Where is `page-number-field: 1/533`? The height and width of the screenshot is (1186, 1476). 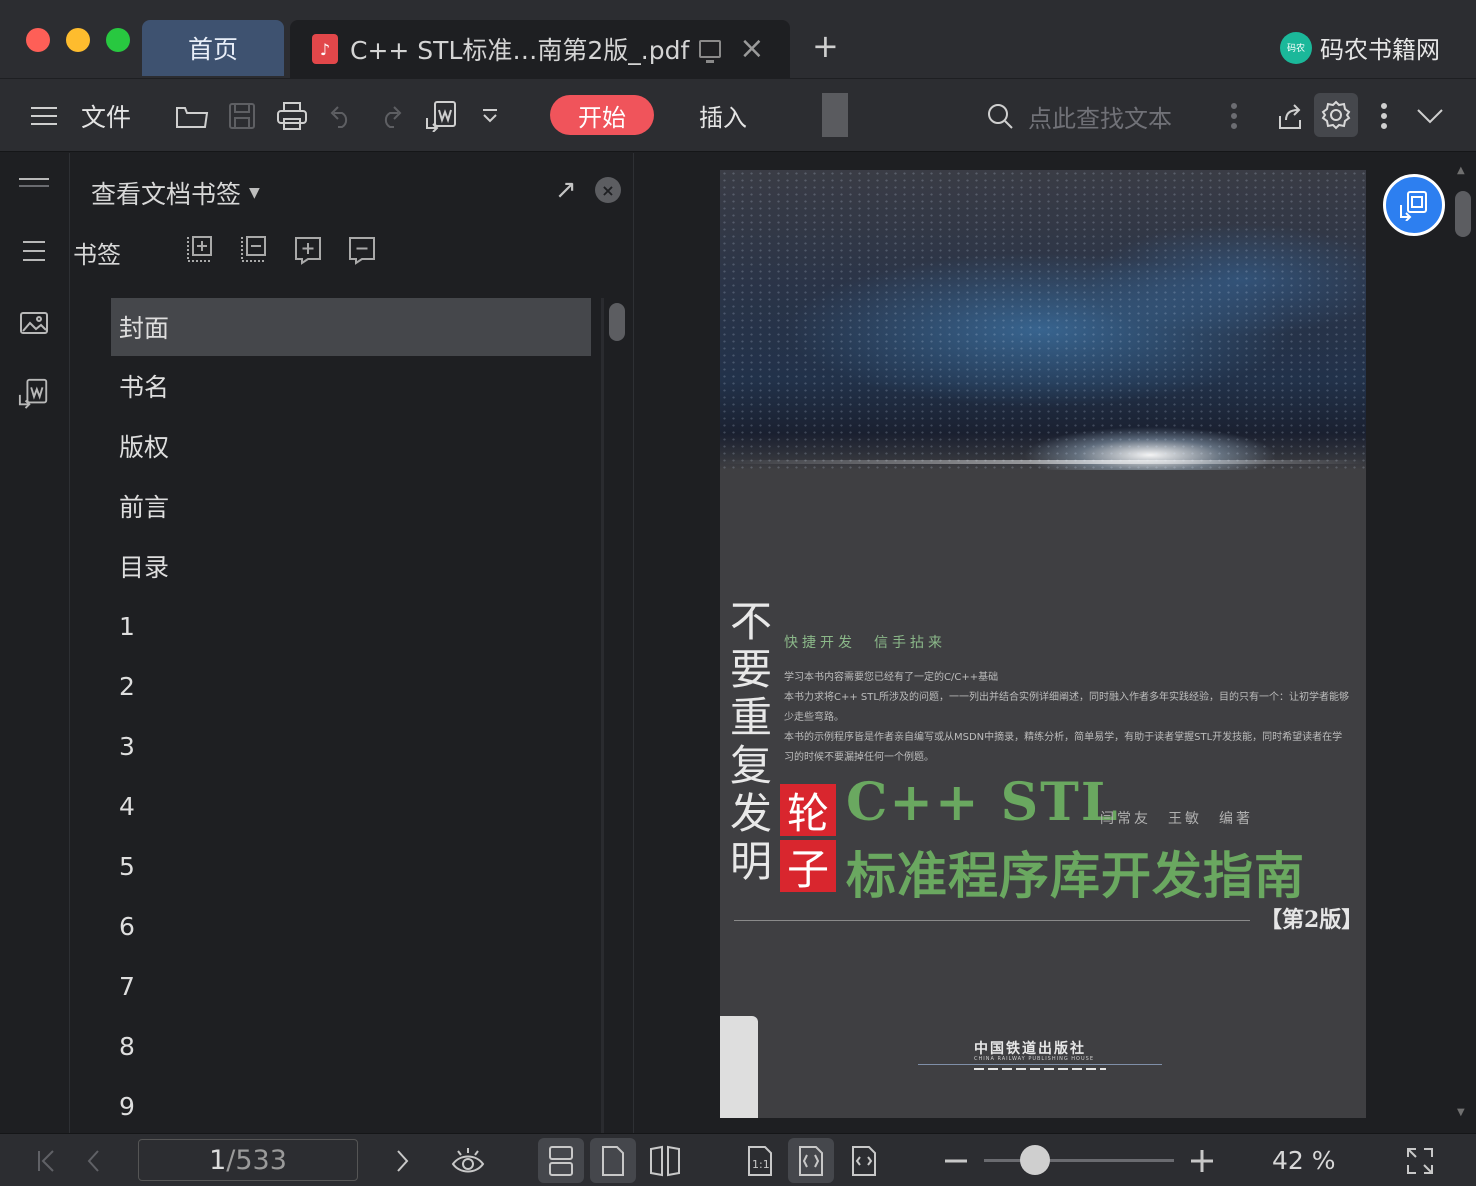
page-number-field: 1/533 is located at coordinates (248, 1160).